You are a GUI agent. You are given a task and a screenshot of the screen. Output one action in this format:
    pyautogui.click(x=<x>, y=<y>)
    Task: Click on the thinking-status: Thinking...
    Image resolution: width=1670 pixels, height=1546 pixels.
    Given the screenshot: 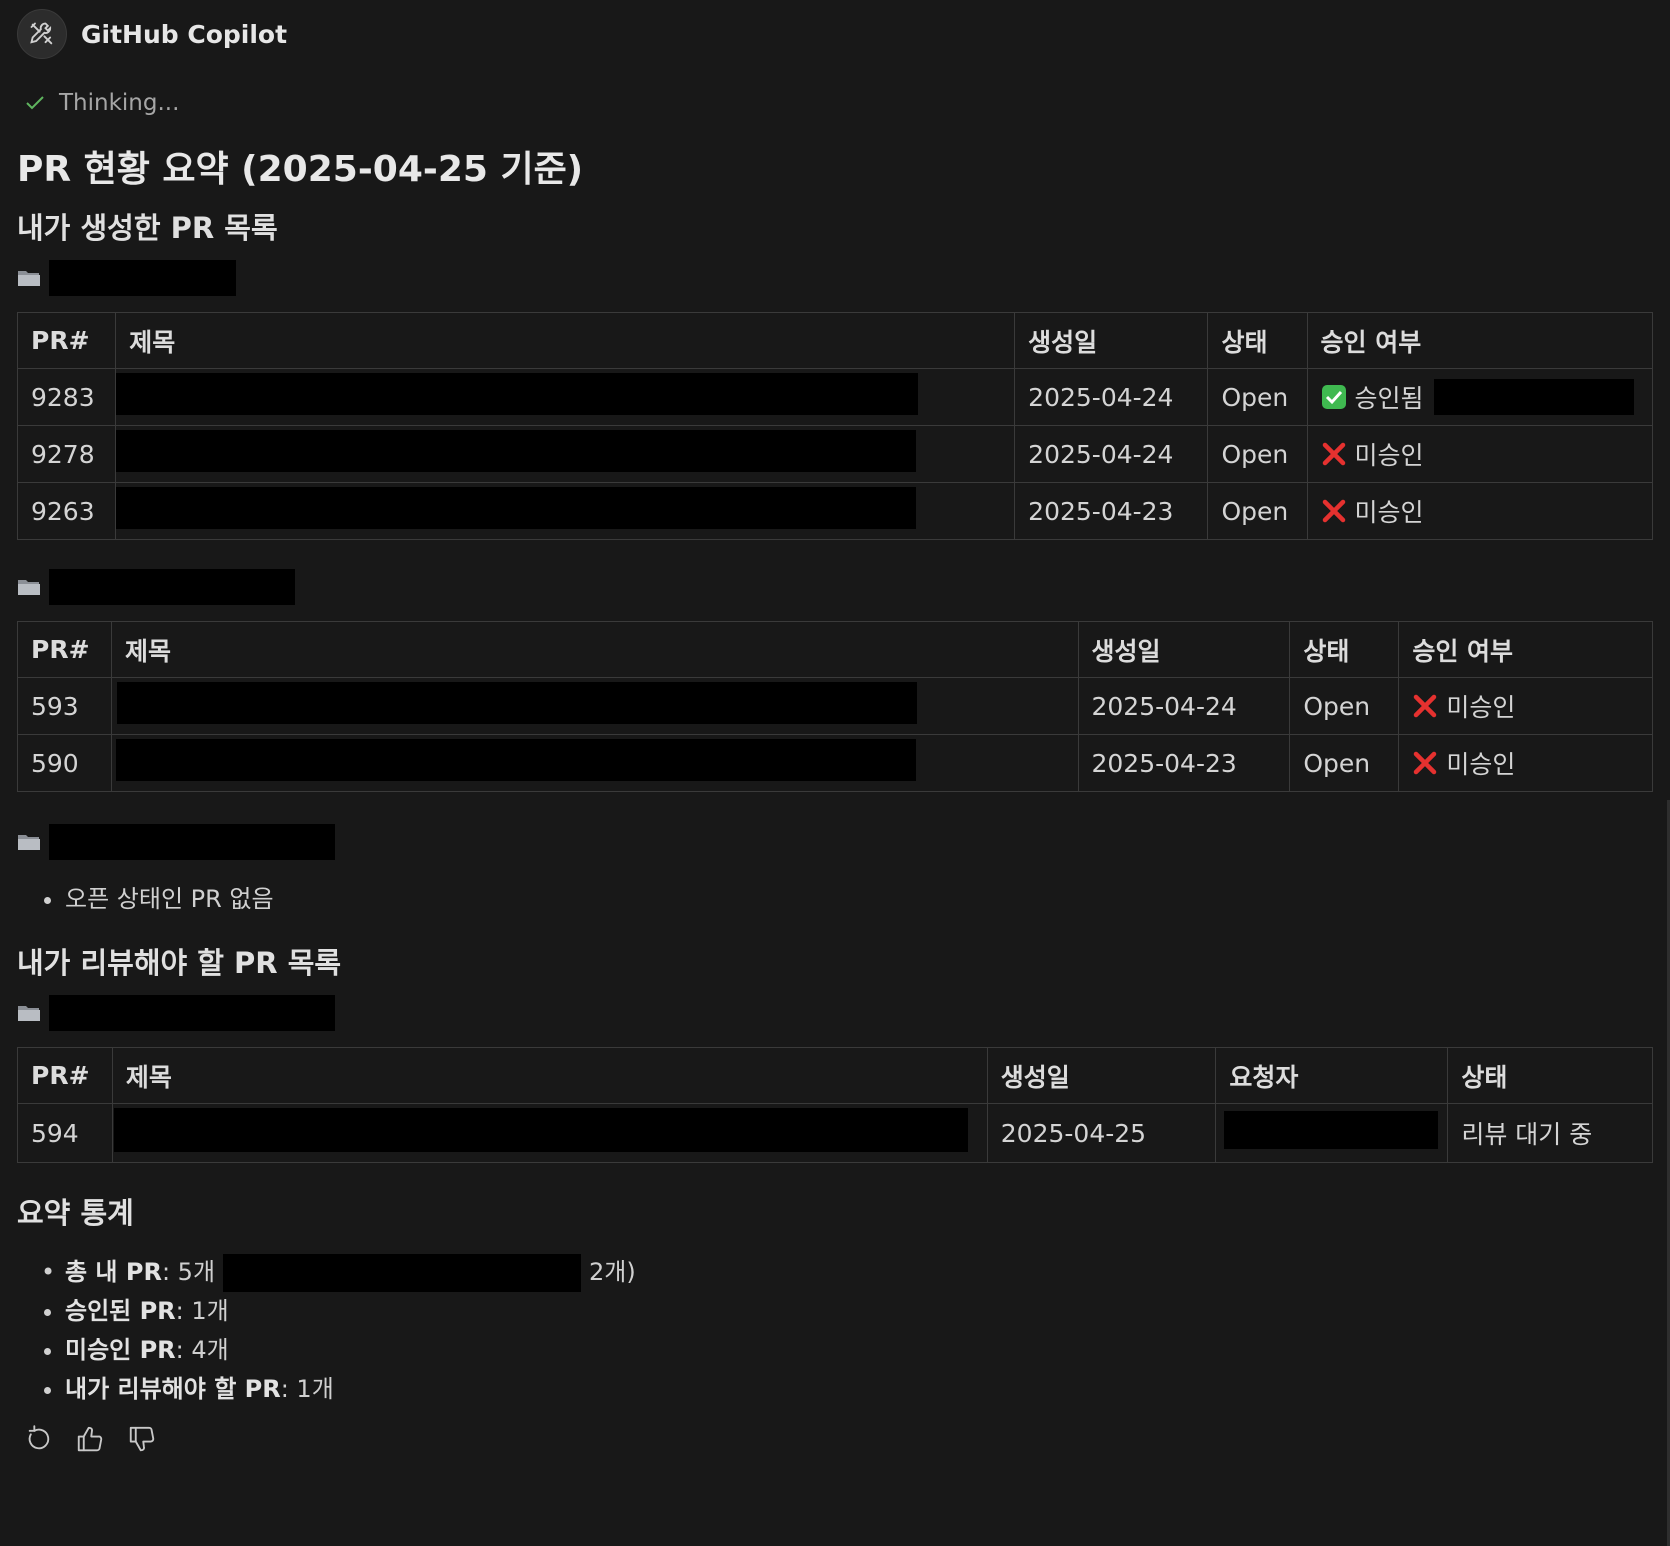 What is the action you would take?
    pyautogui.click(x=835, y=103)
    